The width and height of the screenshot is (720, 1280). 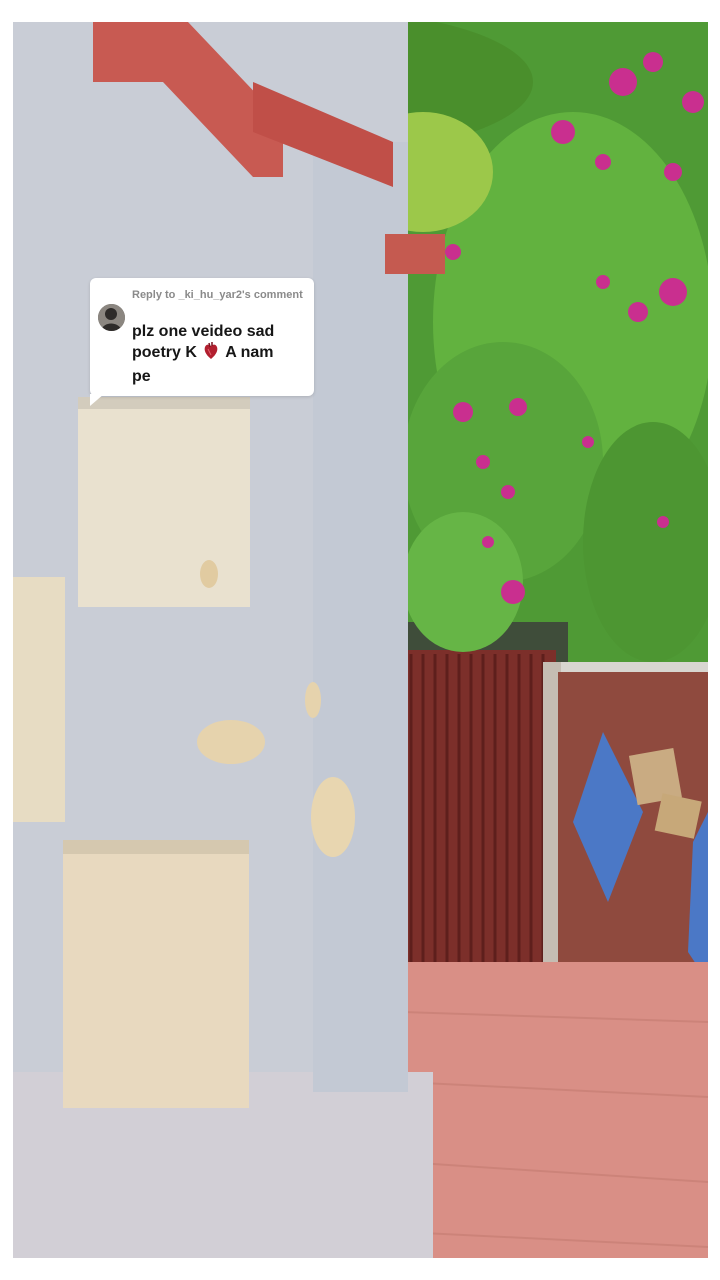 I want to click on wall-niche-bottom, so click(x=156, y=974).